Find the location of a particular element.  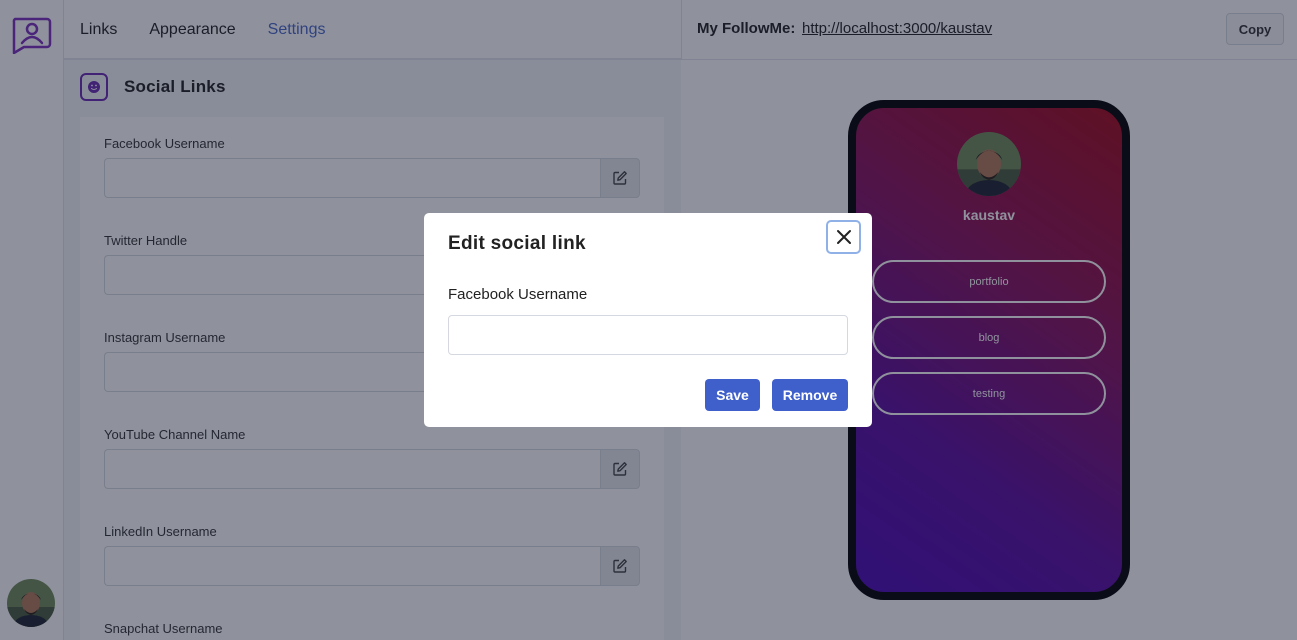

facebook-username-input is located at coordinates (648, 335).